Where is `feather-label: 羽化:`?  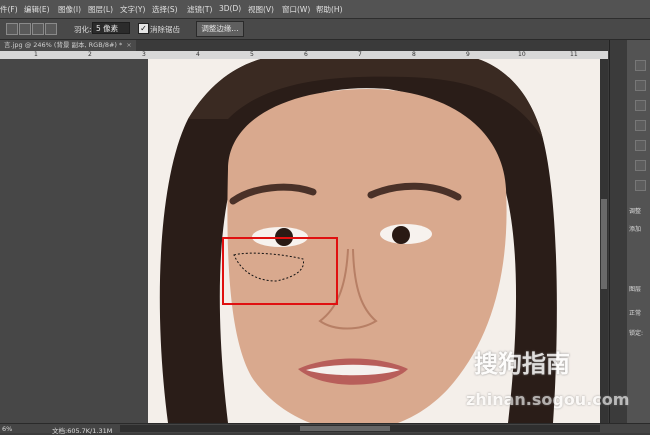
feather-label: 羽化: is located at coordinates (83, 29).